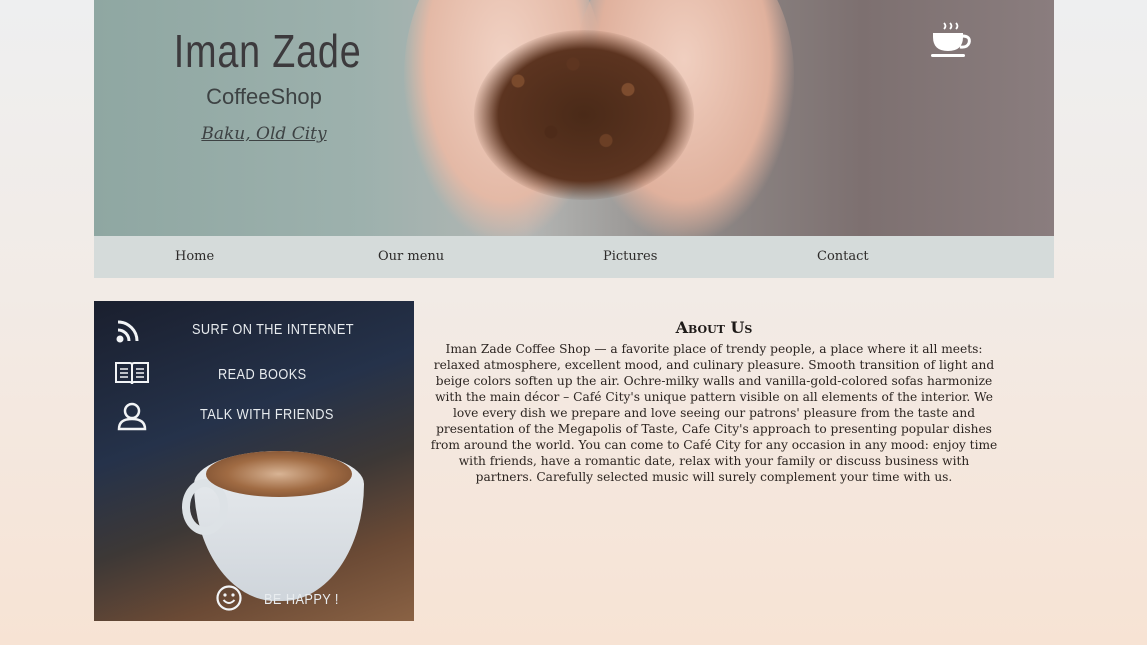 The height and width of the screenshot is (645, 1147). What do you see at coordinates (273, 329) in the screenshot?
I see `promo-label-surf: SURF ON THE INTERNET` at bounding box center [273, 329].